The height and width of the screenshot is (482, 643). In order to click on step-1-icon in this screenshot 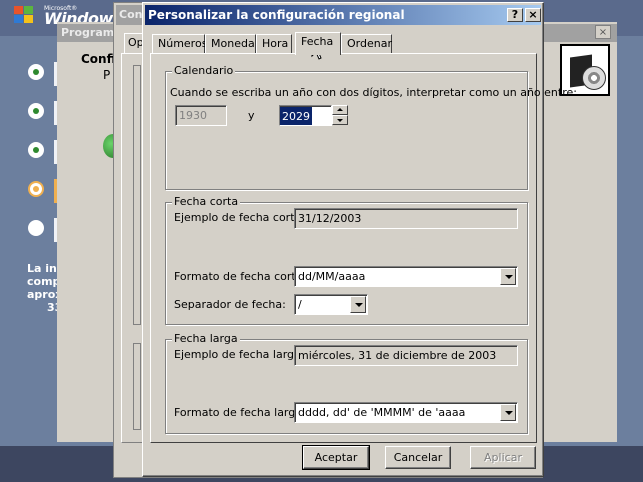, I will do `click(36, 72)`.